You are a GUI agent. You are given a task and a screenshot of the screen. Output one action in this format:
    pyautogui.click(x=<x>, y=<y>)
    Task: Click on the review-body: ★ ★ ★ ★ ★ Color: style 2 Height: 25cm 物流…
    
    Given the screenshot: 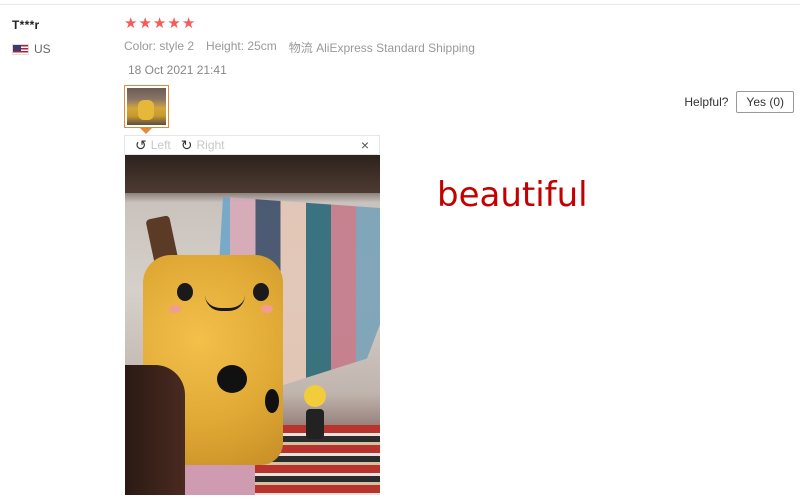 What is the action you would take?
    pyautogui.click(x=299, y=46)
    